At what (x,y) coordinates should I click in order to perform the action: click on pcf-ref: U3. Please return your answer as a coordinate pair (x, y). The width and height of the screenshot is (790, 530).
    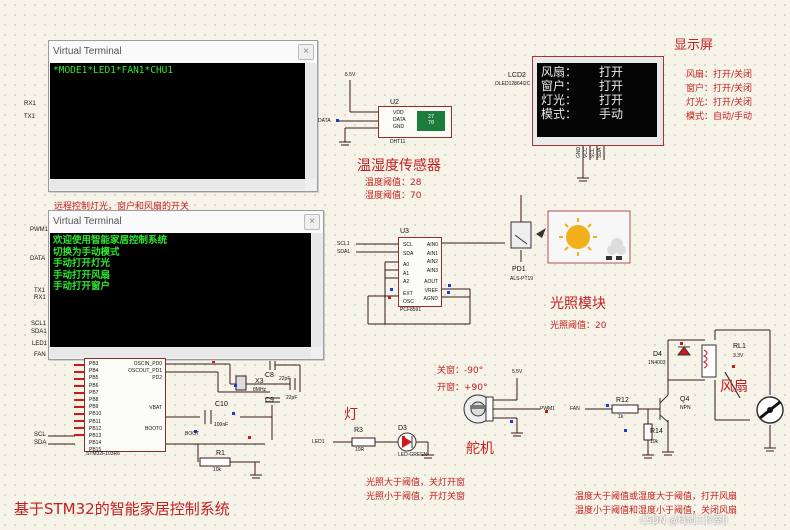
    Looking at the image, I should click on (404, 231).